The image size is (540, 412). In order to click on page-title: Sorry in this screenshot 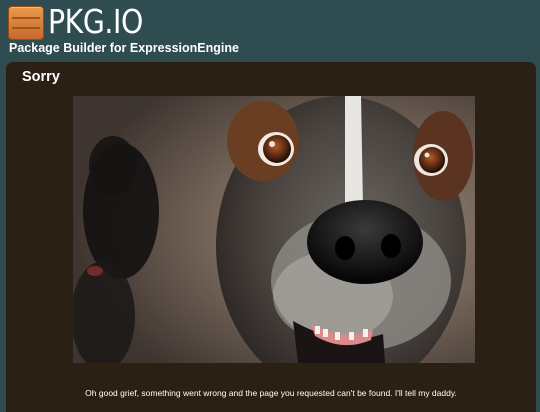, I will do `click(41, 77)`.